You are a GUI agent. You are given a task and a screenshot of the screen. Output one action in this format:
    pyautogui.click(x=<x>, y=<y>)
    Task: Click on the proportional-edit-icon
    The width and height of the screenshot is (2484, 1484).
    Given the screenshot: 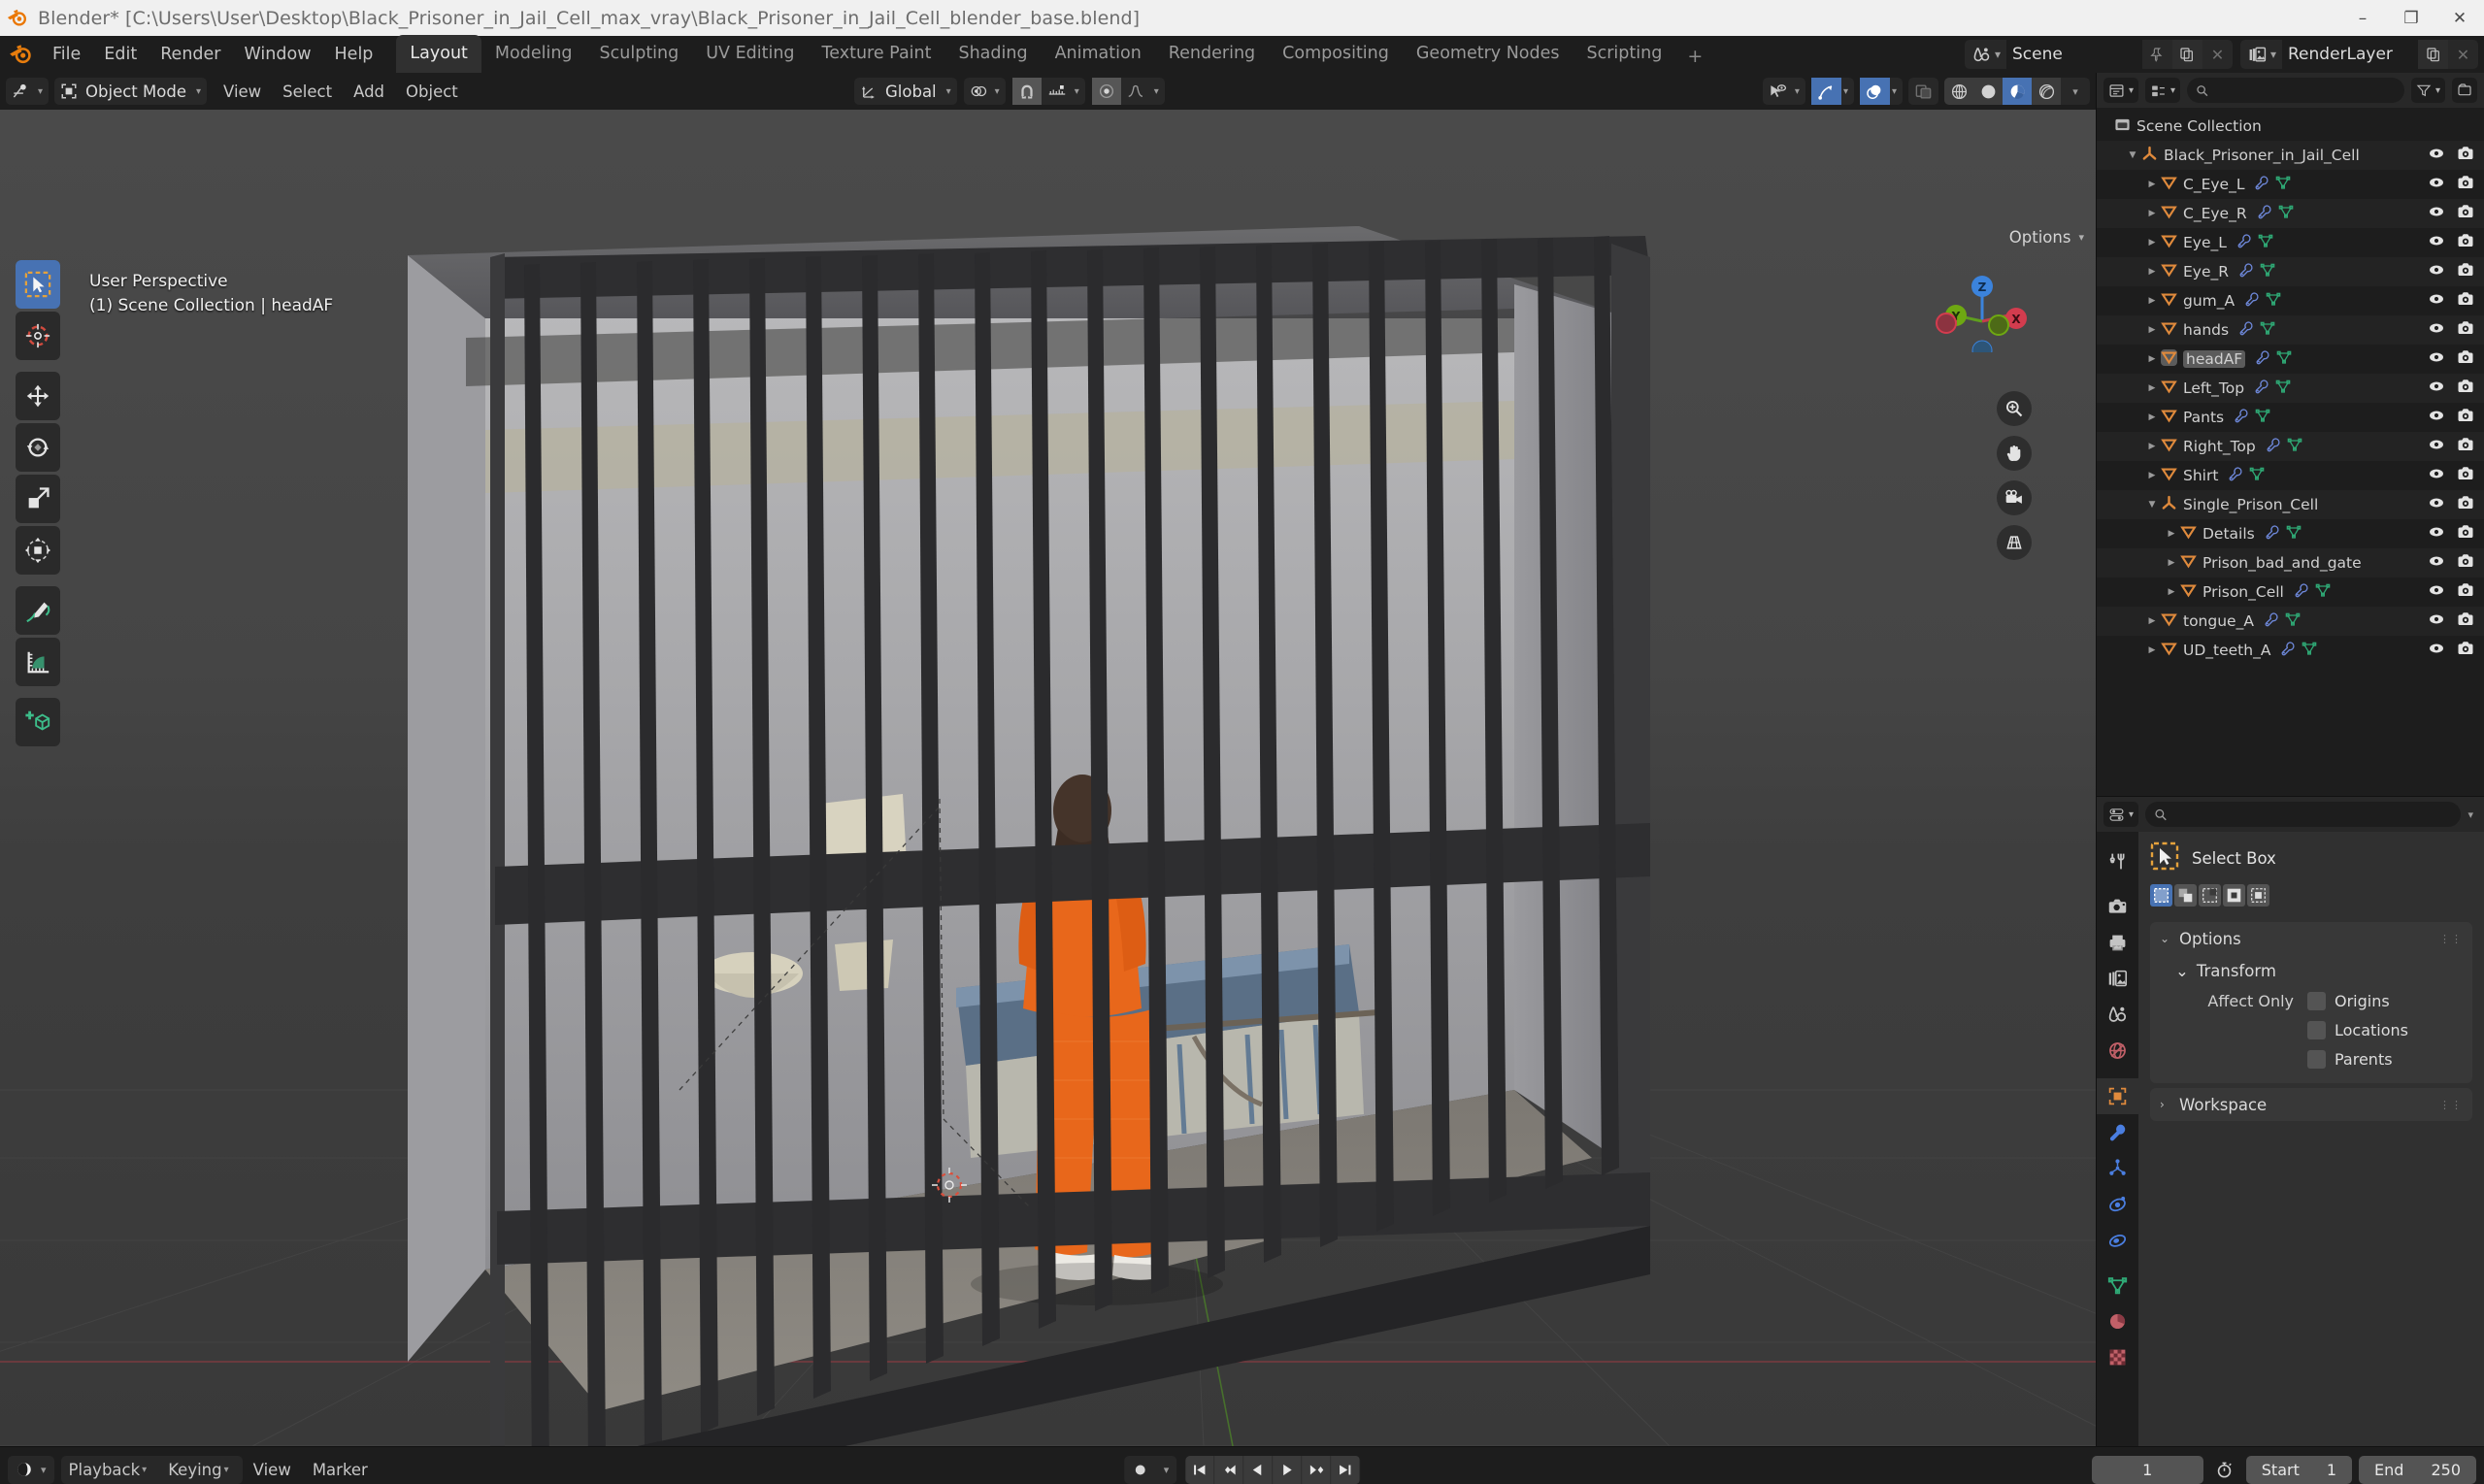 What is the action you would take?
    pyautogui.click(x=1106, y=91)
    